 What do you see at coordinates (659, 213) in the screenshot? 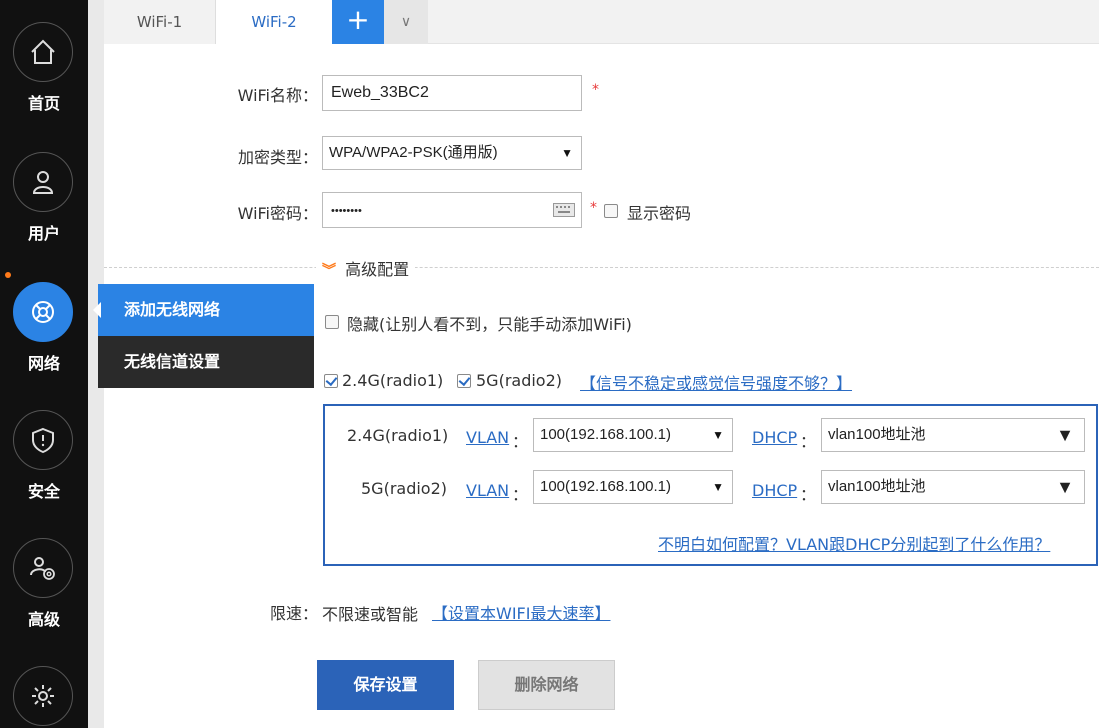
I see `show-password-label: 显示密码` at bounding box center [659, 213].